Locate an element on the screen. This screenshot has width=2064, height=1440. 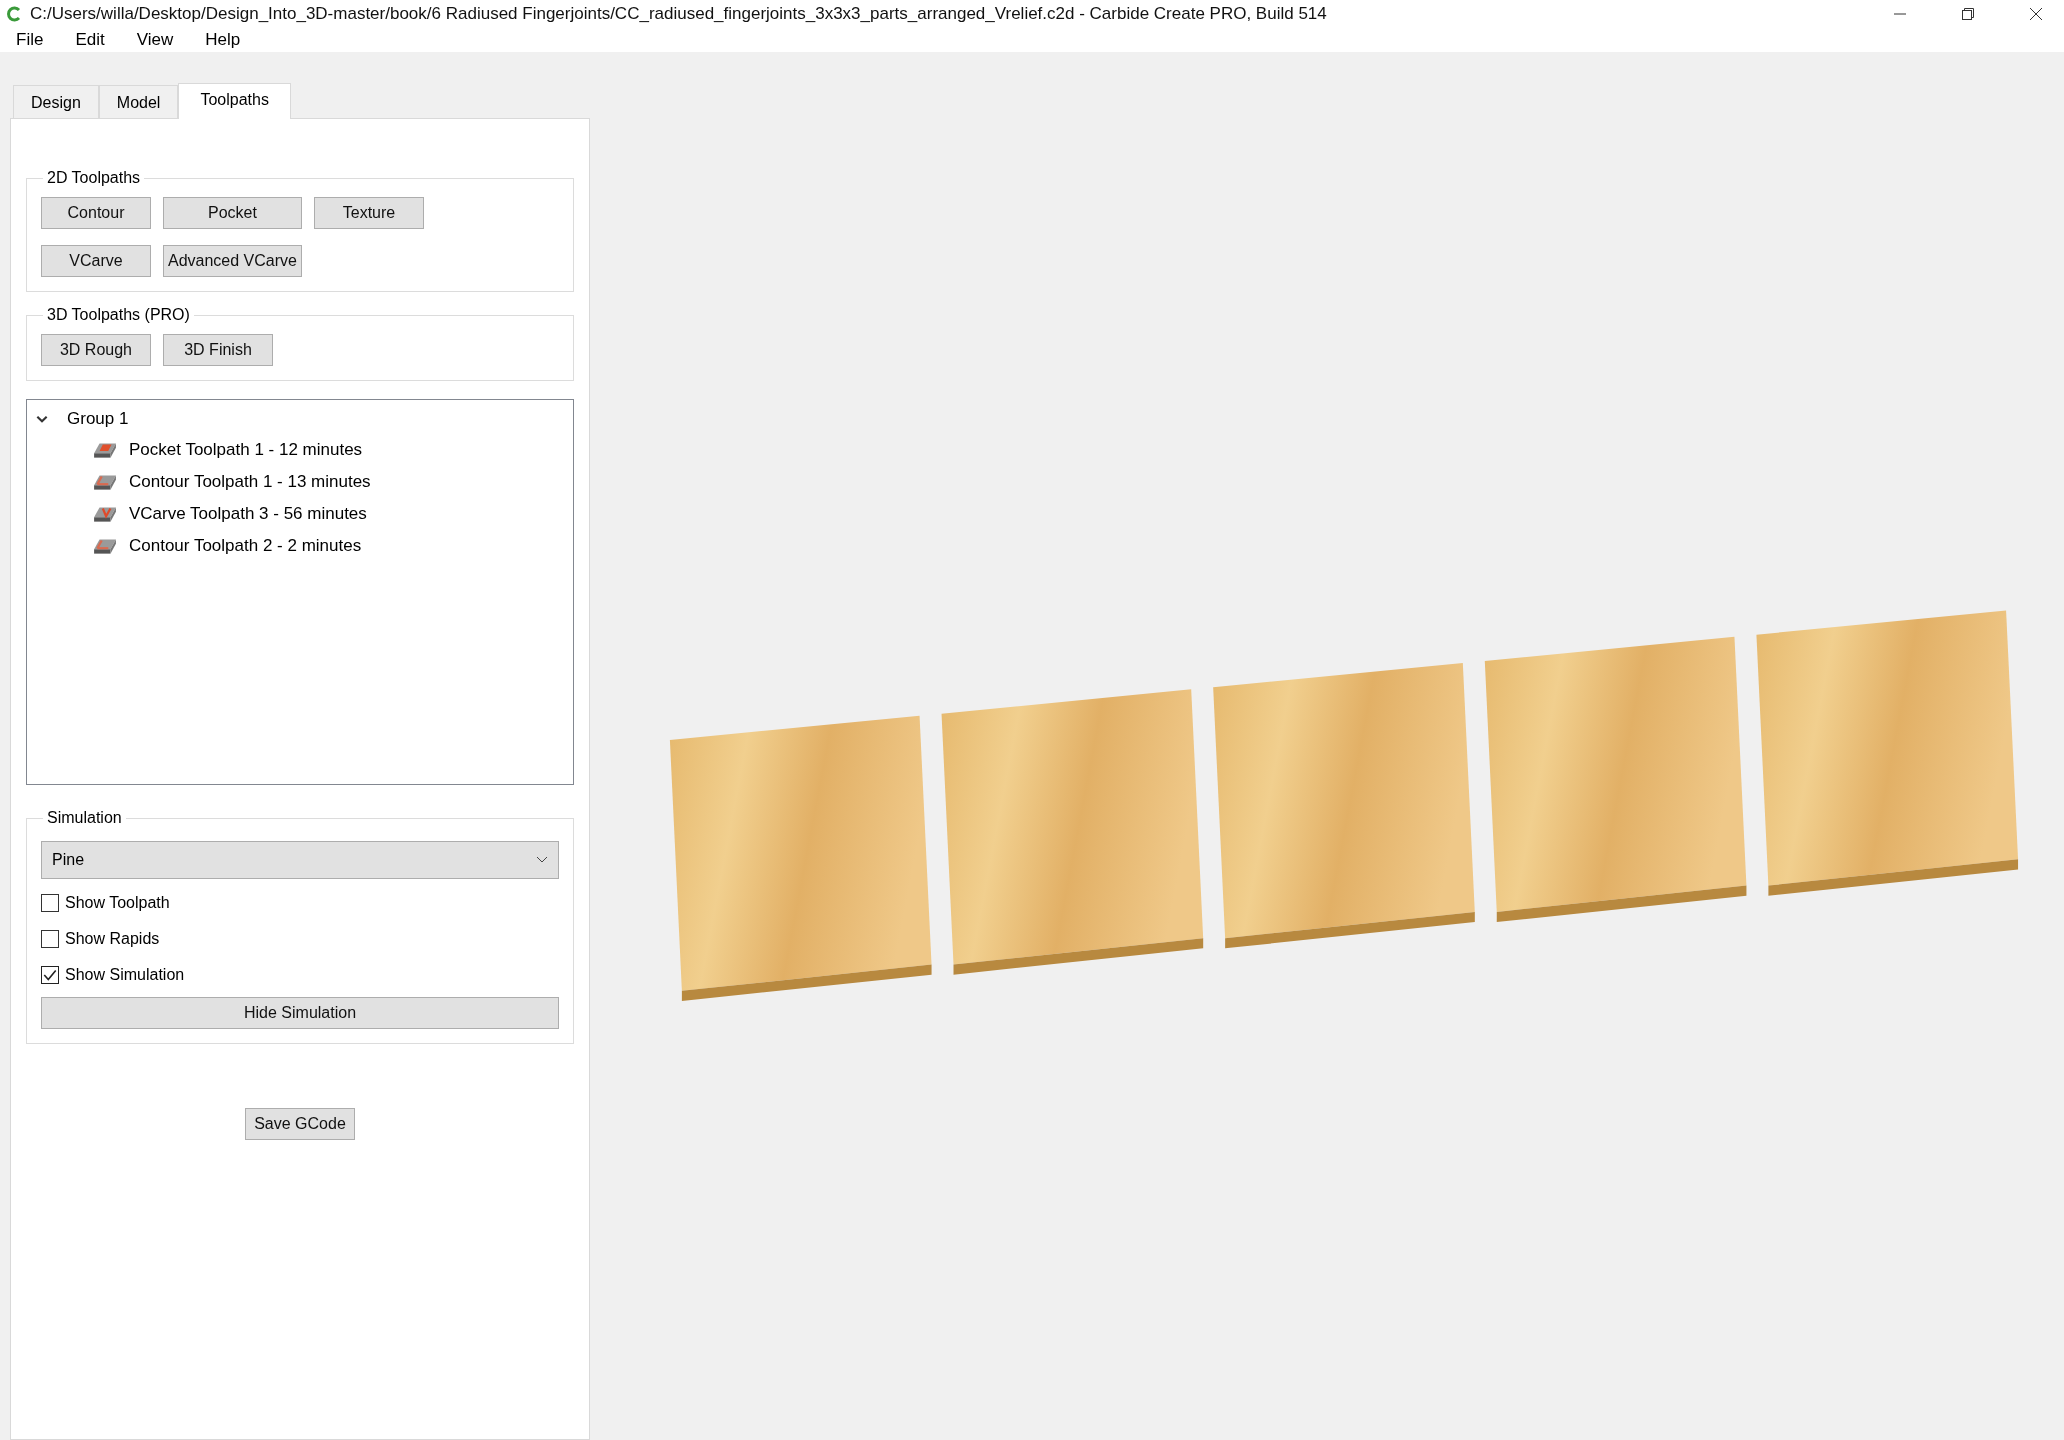
group-title: 3D Toolpaths (PRO) is located at coordinates (118, 315).